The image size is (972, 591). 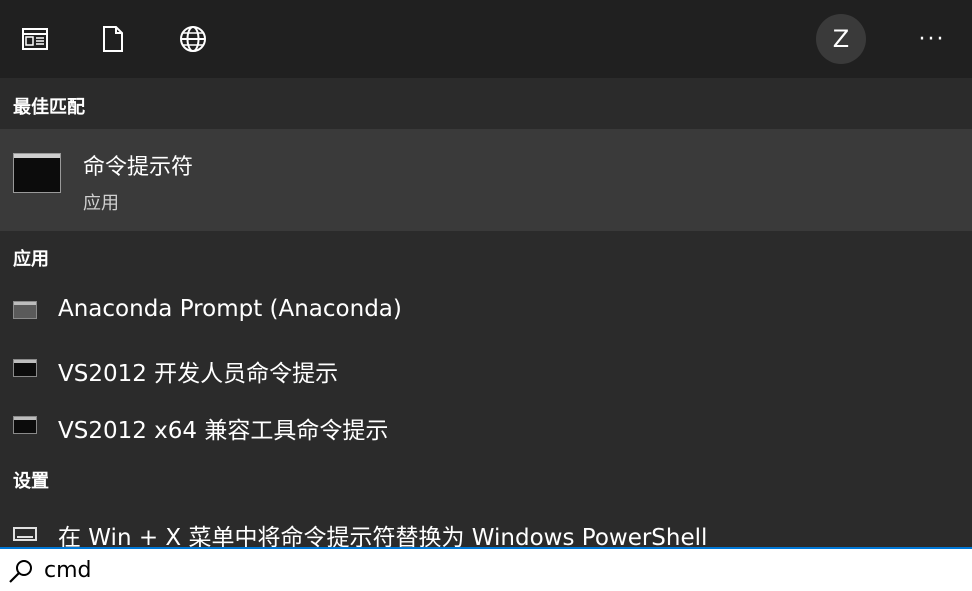 I want to click on list-item-label: Anaconda Prompt (Anaconda), so click(x=230, y=309).